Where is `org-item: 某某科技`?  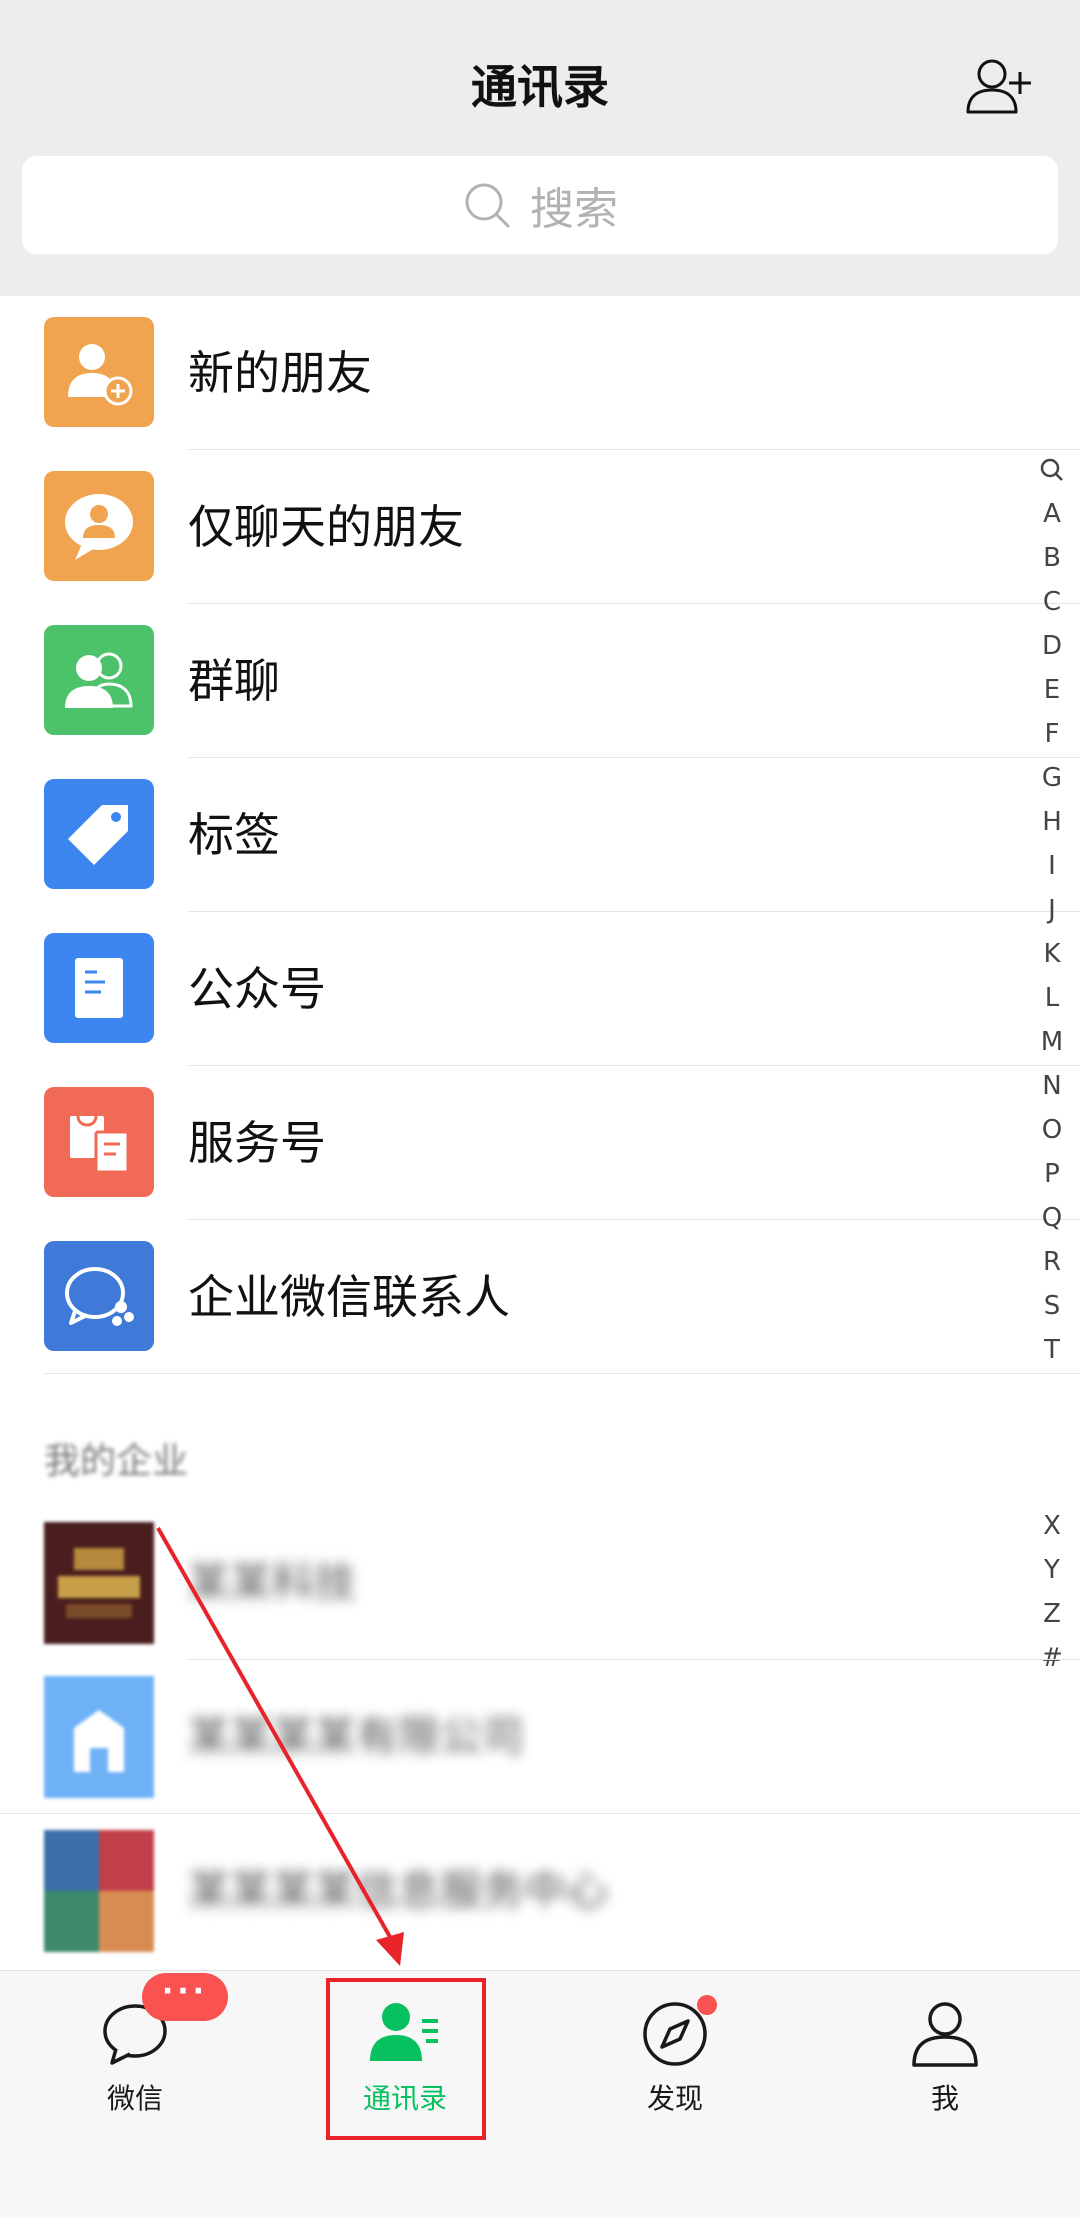
org-item: 某某科技 is located at coordinates (540, 1583).